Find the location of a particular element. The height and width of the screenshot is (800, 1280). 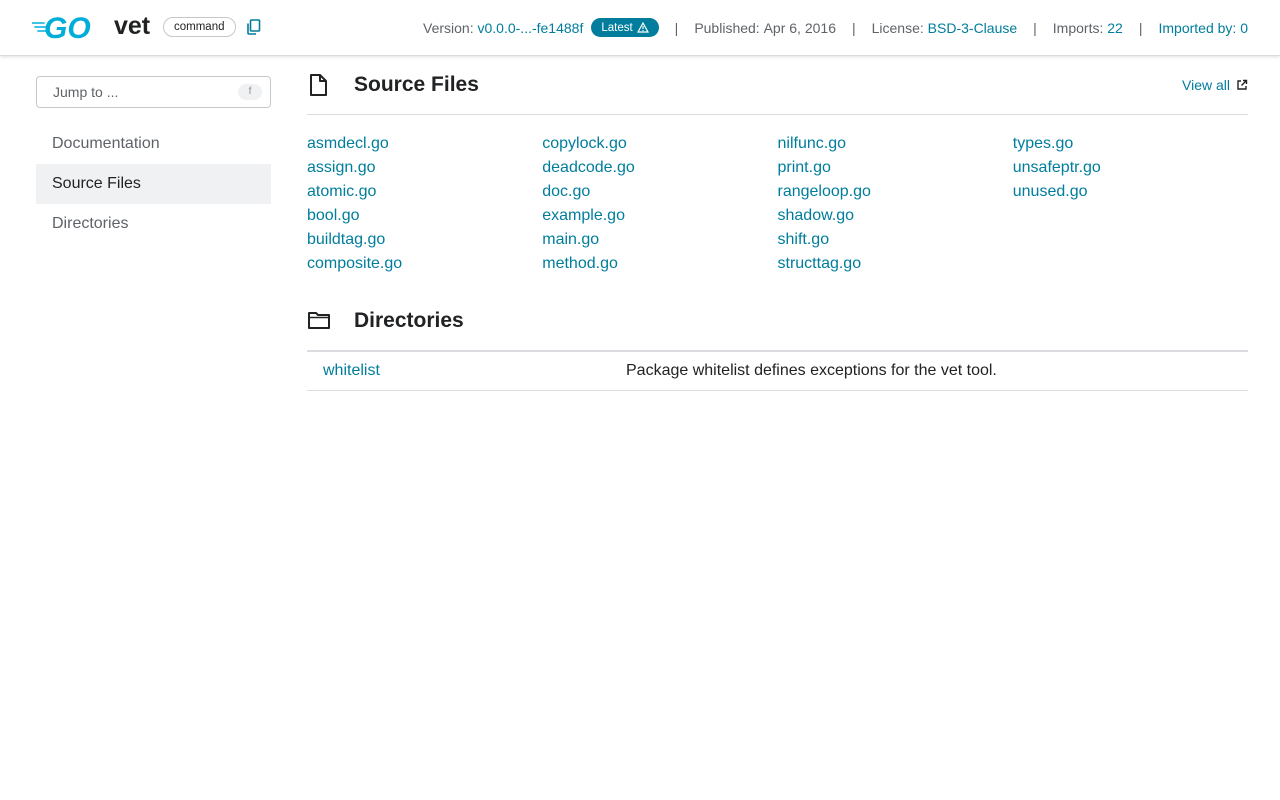

external-link-icon is located at coordinates (1242, 84).